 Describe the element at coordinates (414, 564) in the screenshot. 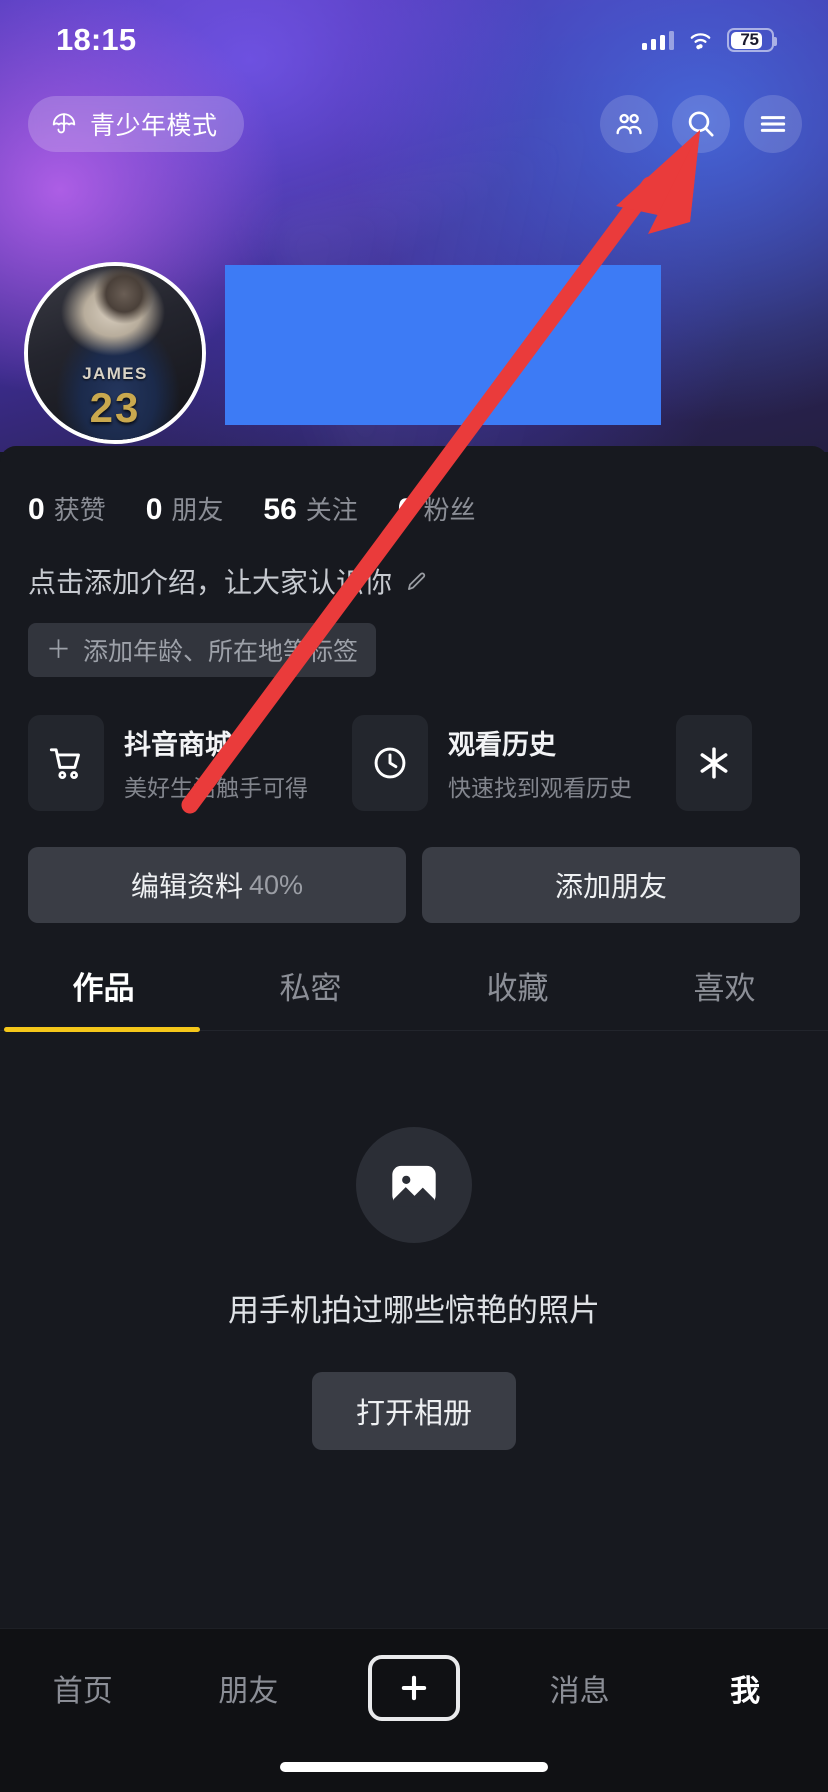

I see `bio-row: 点击添加介绍，让大家认识你` at that location.